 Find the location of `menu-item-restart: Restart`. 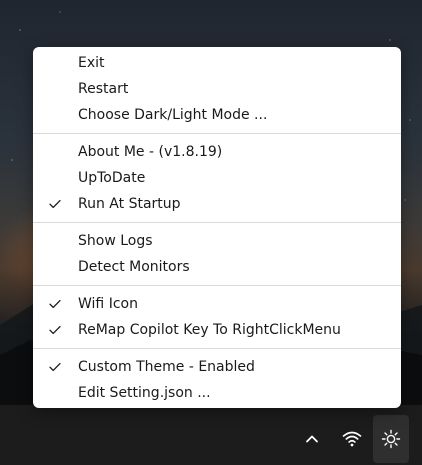

menu-item-restart: Restart is located at coordinates (217, 89).